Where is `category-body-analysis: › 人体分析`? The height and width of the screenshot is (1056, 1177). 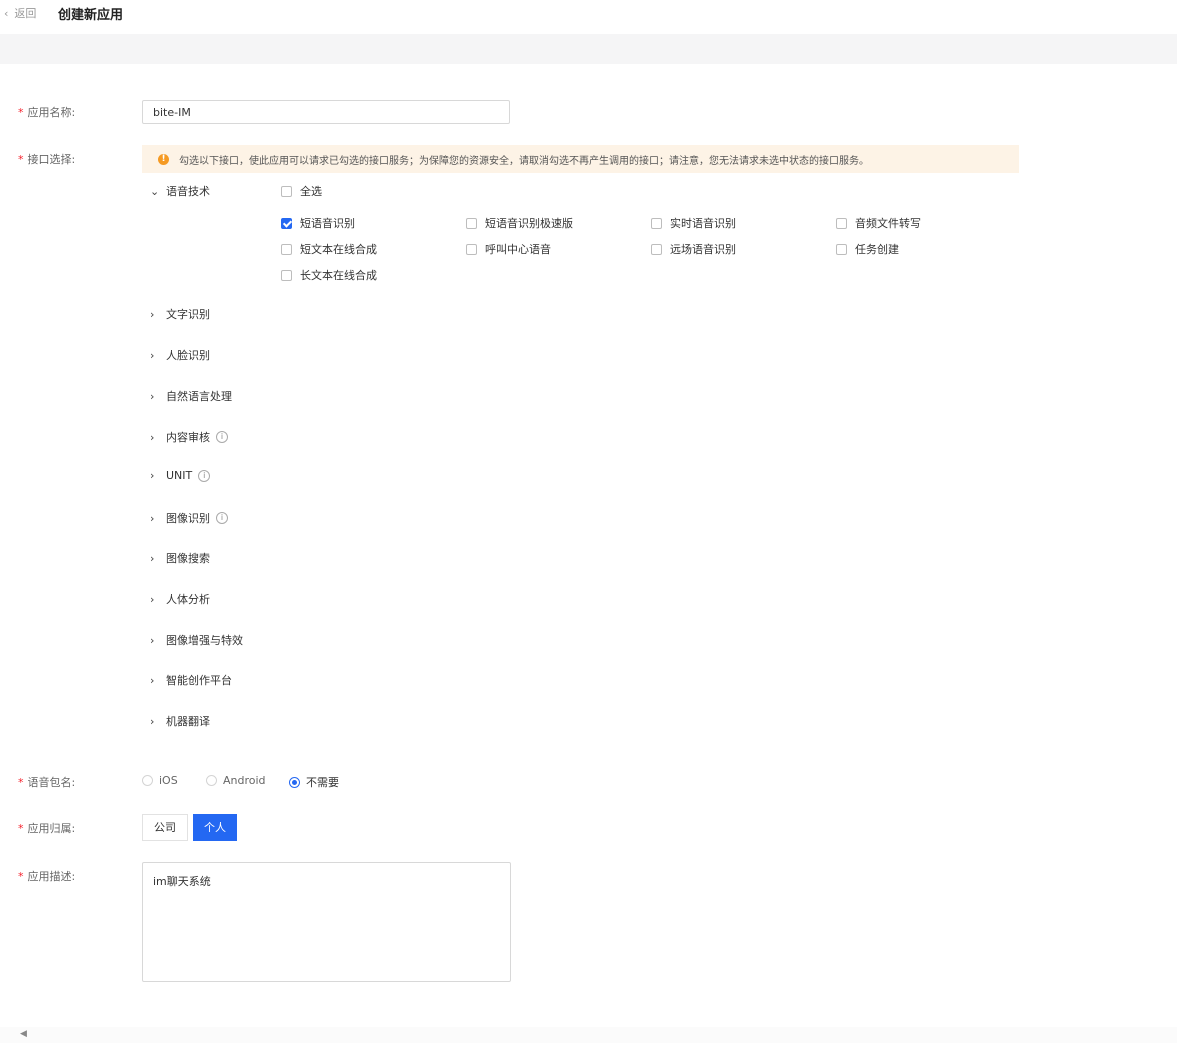
category-body-analysis: › 人体分析 is located at coordinates (180, 599).